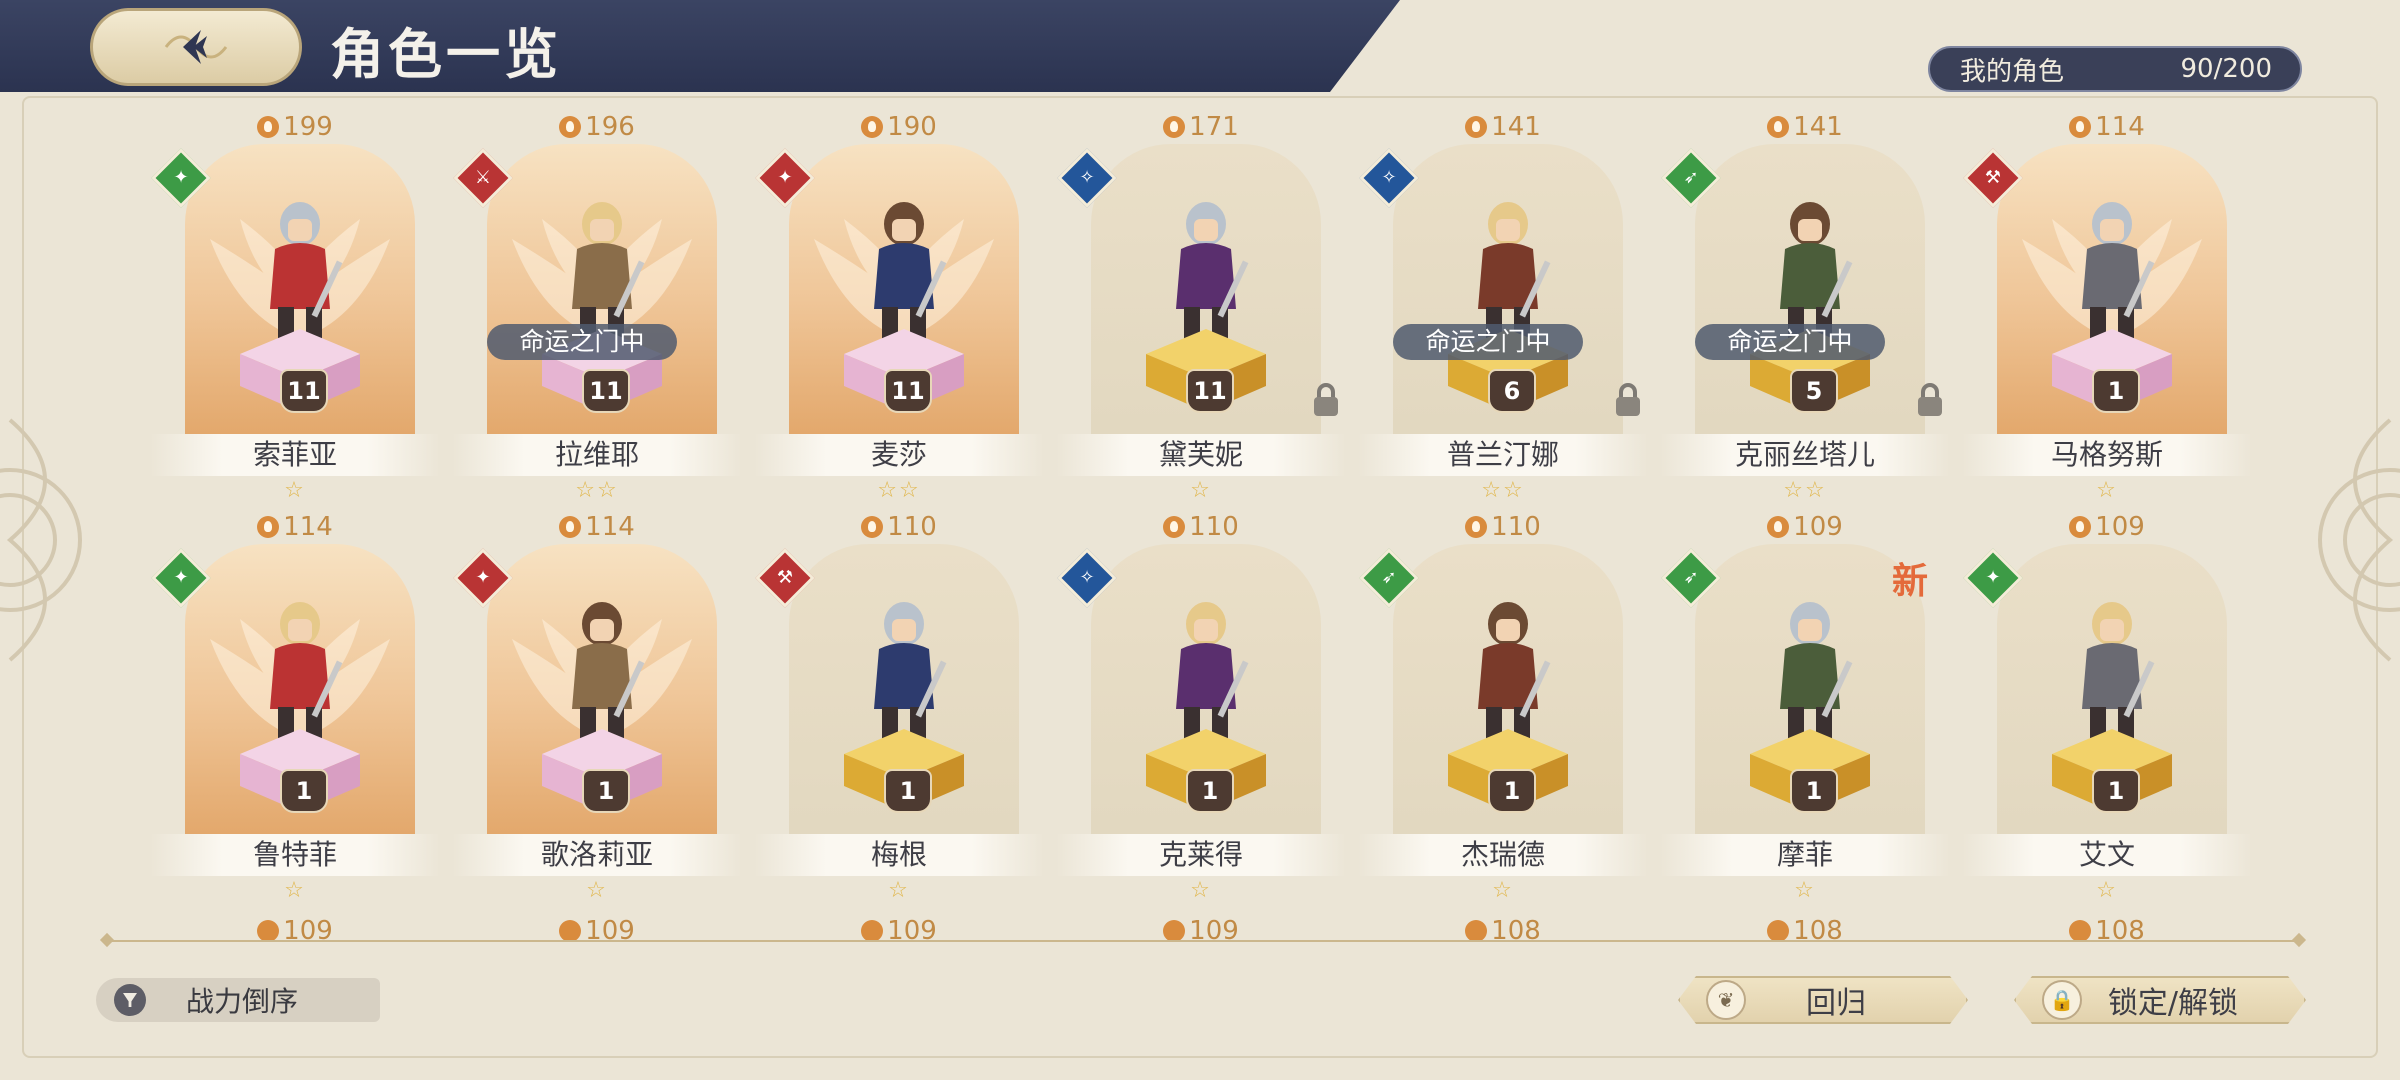  What do you see at coordinates (1503, 855) in the screenshot?
I see `character-name: 杰瑞德` at bounding box center [1503, 855].